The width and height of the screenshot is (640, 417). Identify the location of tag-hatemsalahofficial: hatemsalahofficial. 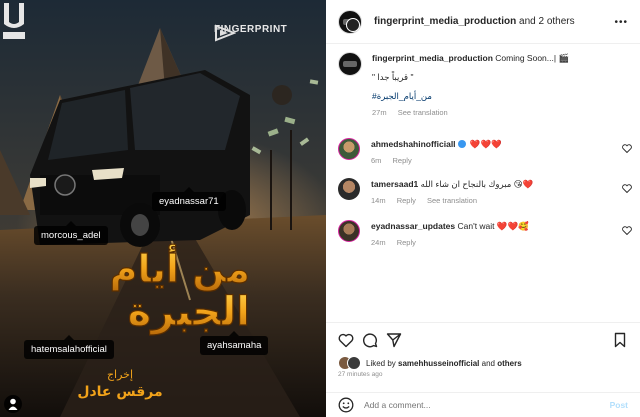
(69, 347).